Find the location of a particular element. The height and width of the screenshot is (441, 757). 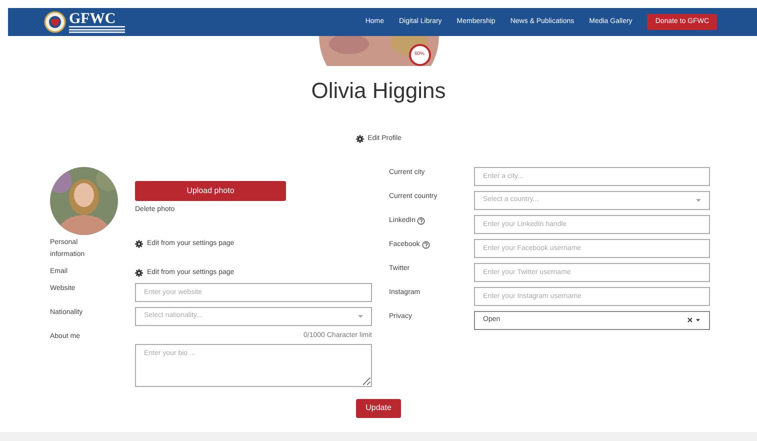

profile-name: Olivia Higgins is located at coordinates (378, 91).